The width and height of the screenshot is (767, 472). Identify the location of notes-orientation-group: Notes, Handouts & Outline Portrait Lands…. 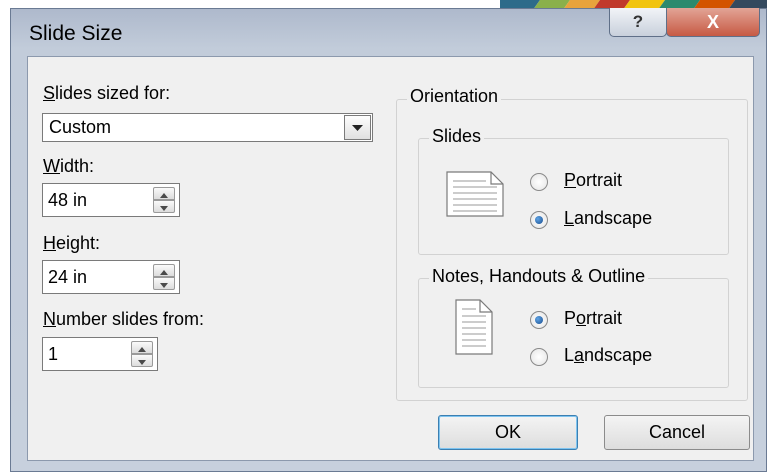
(573, 327).